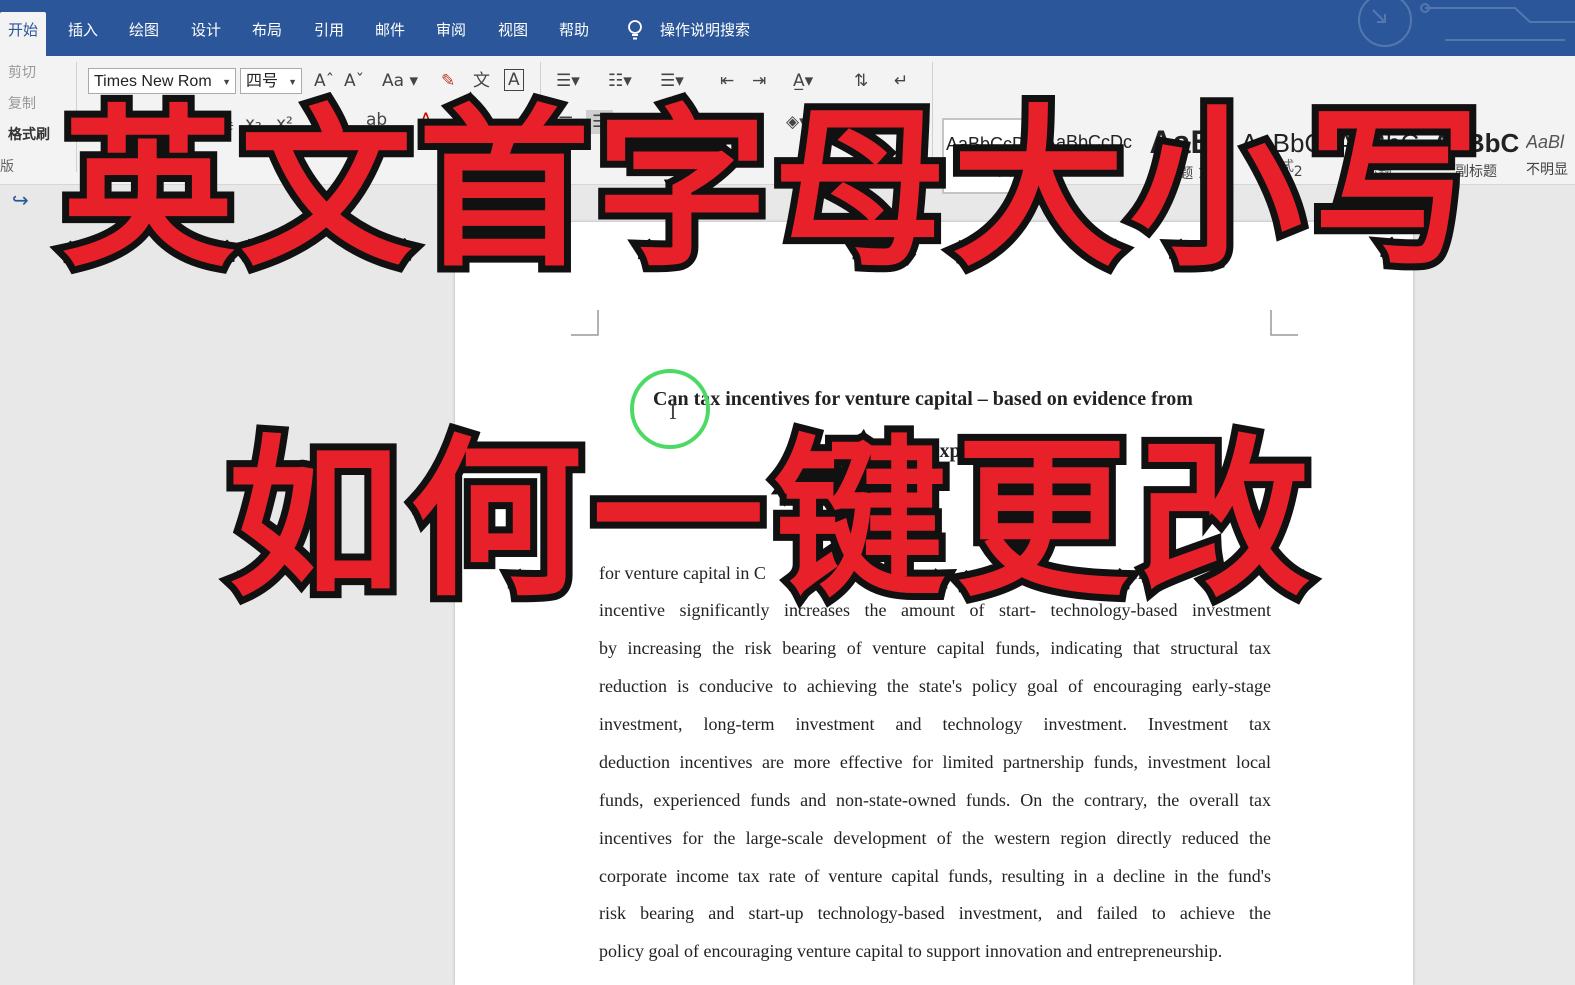 Image resolution: width=1575 pixels, height=985 pixels. I want to click on cut-button: 剪切, so click(22, 72).